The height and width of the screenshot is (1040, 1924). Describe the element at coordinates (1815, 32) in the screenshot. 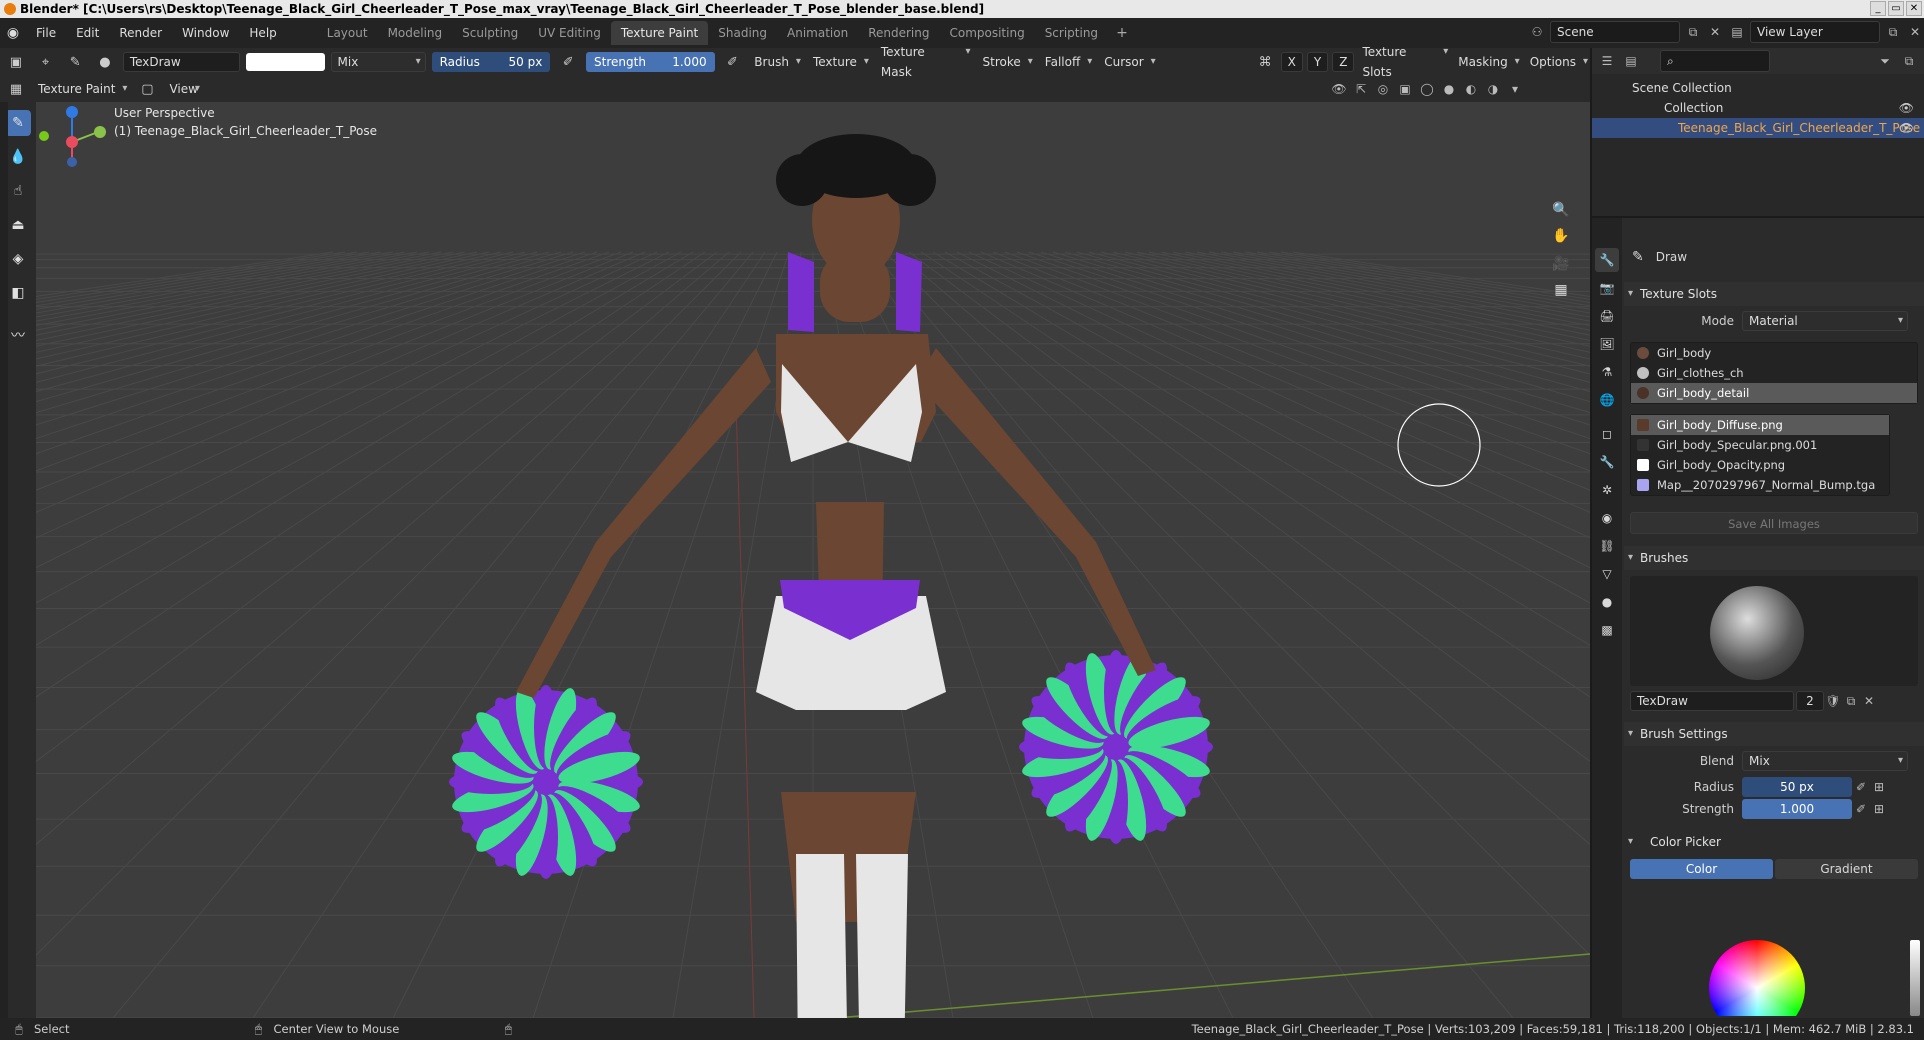

I see `view-layer-field: View Layer` at that location.